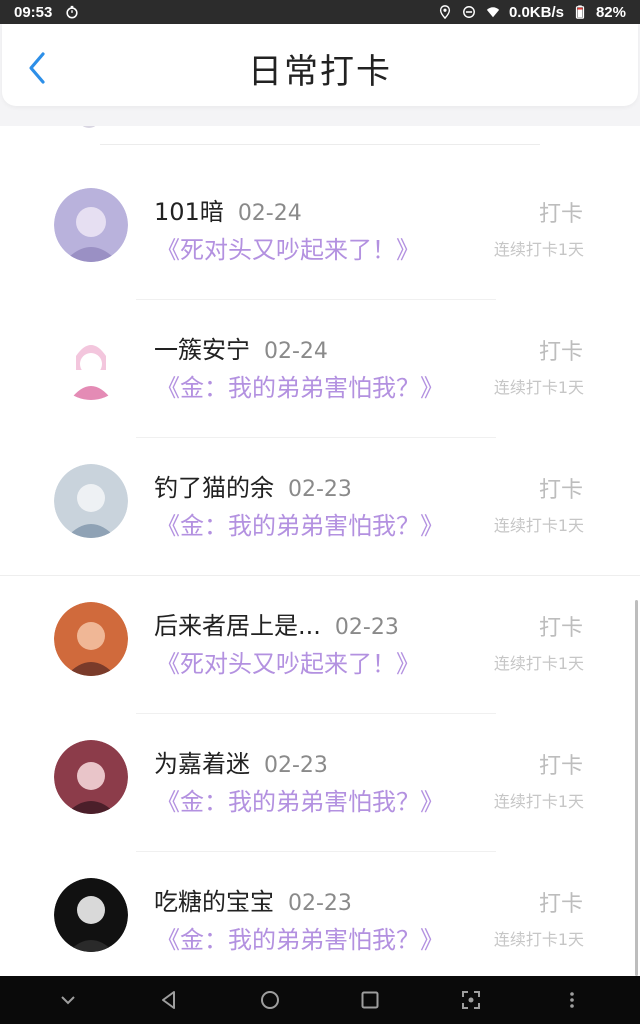 This screenshot has height=1024, width=640. I want to click on list-item: 钓了猫的余 02-23 《金：我的弟弟害怕我？》 打卡 连续打卡1天, so click(320, 507).